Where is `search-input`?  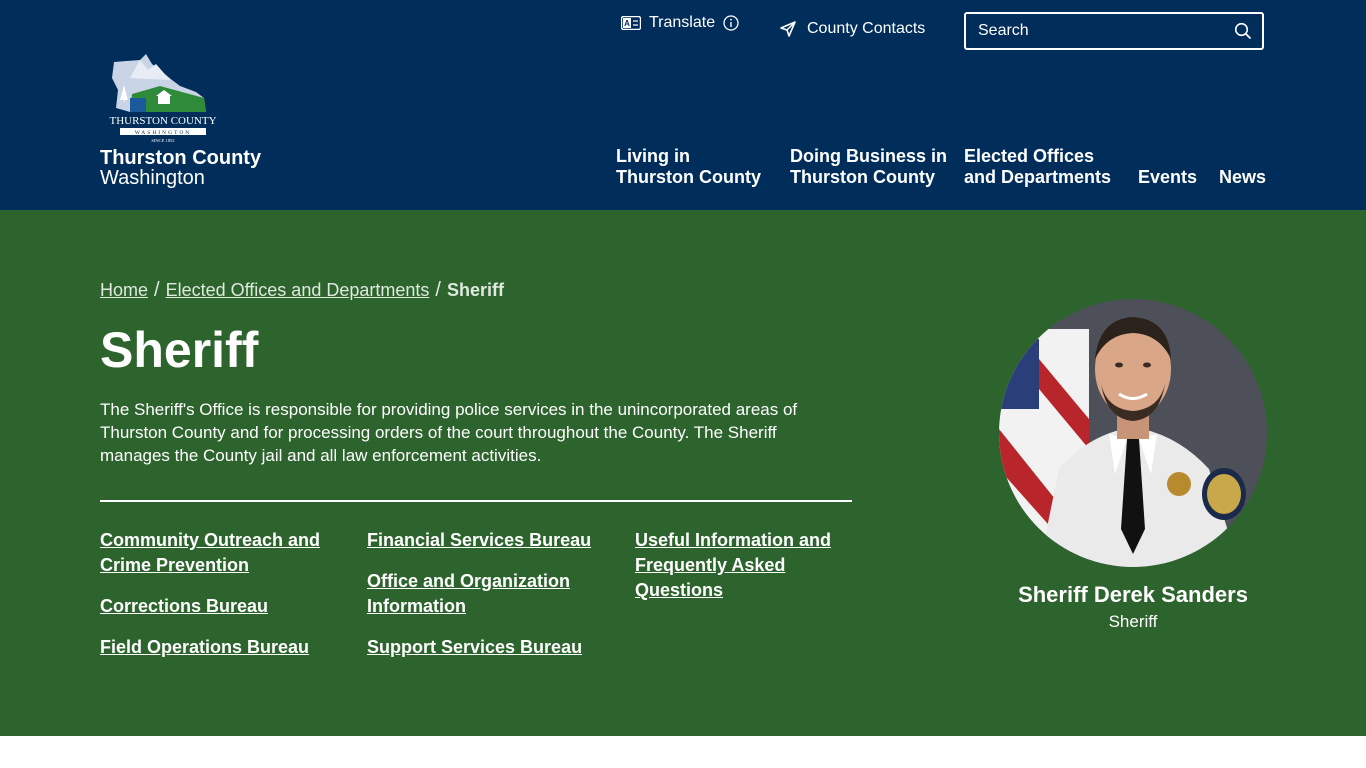
search-input is located at coordinates (1106, 31).